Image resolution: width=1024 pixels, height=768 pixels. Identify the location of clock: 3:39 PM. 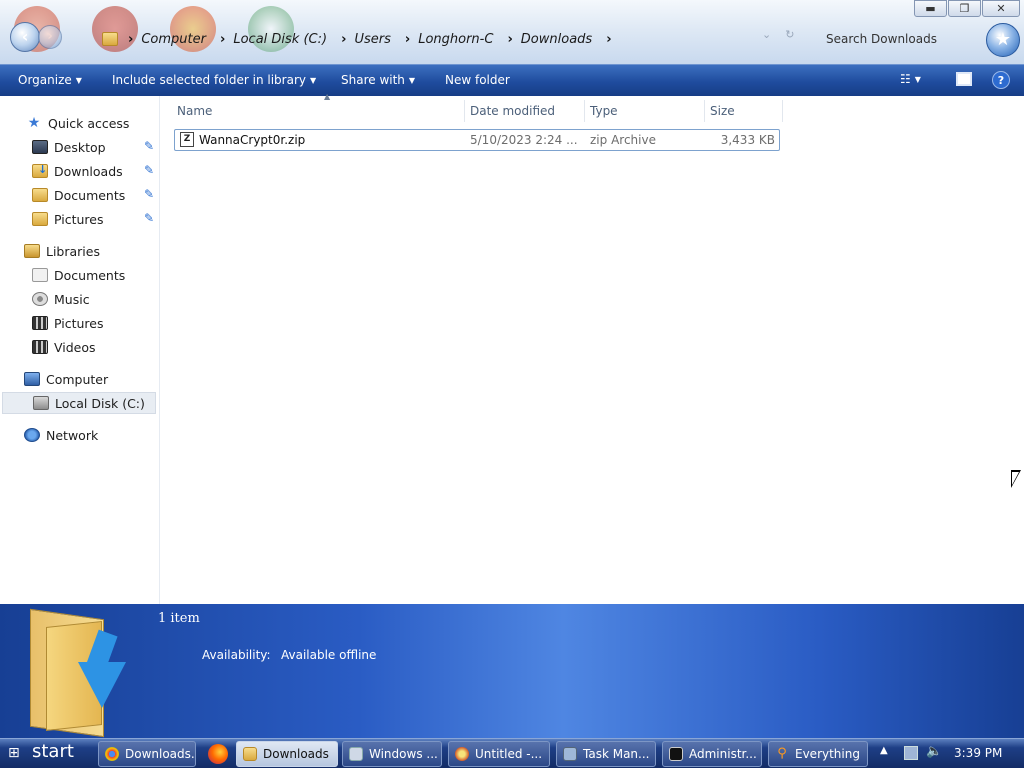
(978, 753).